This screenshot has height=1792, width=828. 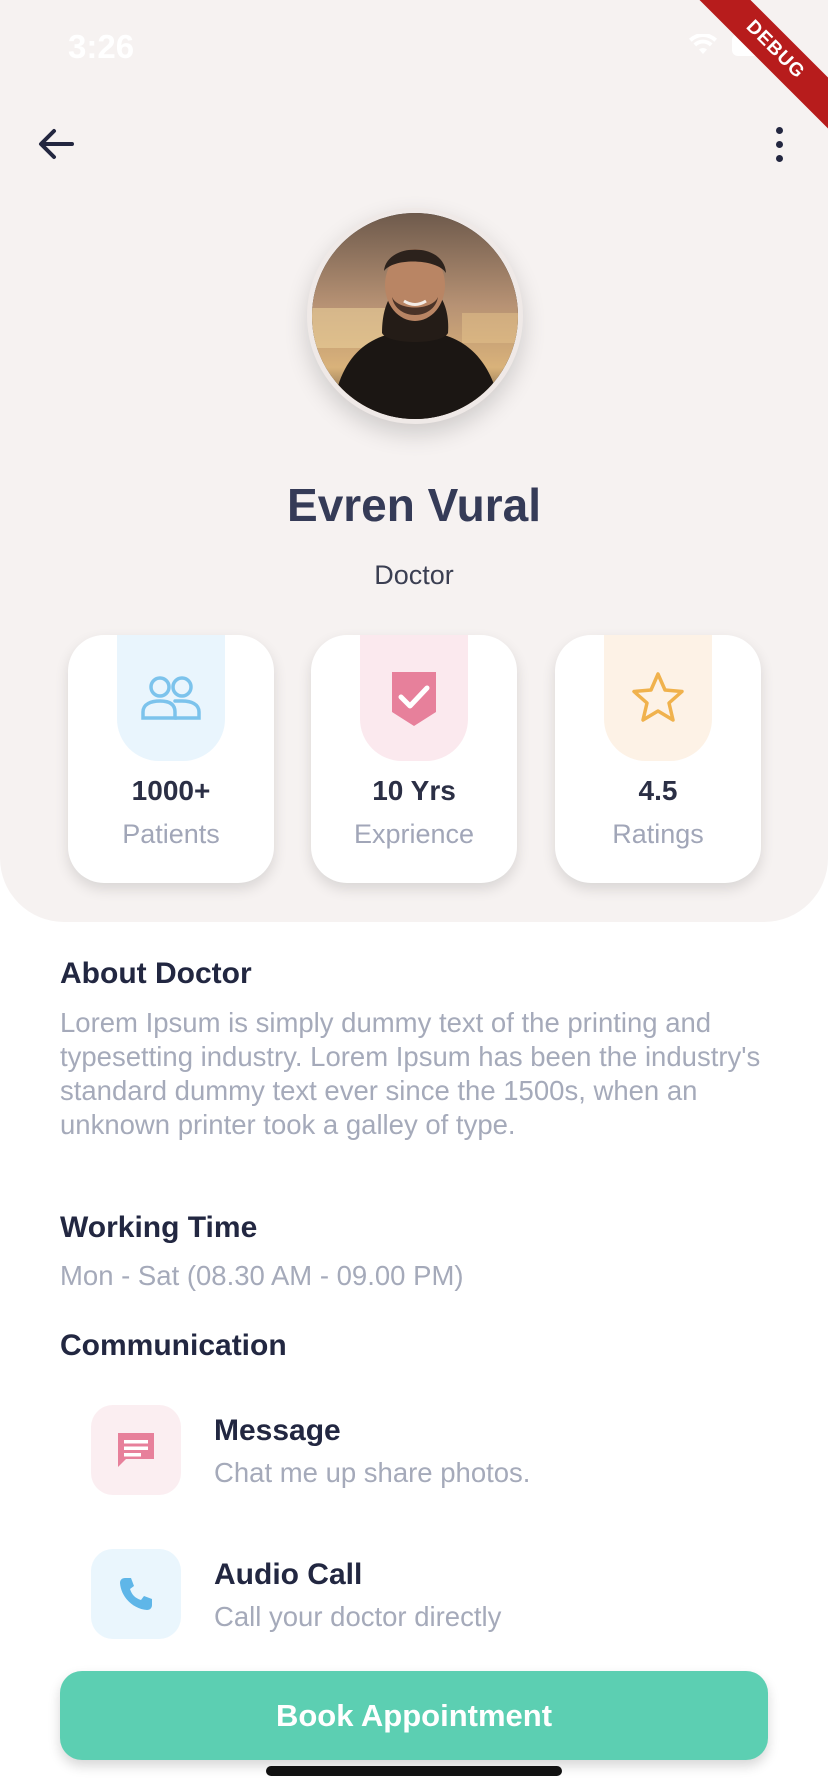 I want to click on stat-tab-experience, so click(x=414, y=698).